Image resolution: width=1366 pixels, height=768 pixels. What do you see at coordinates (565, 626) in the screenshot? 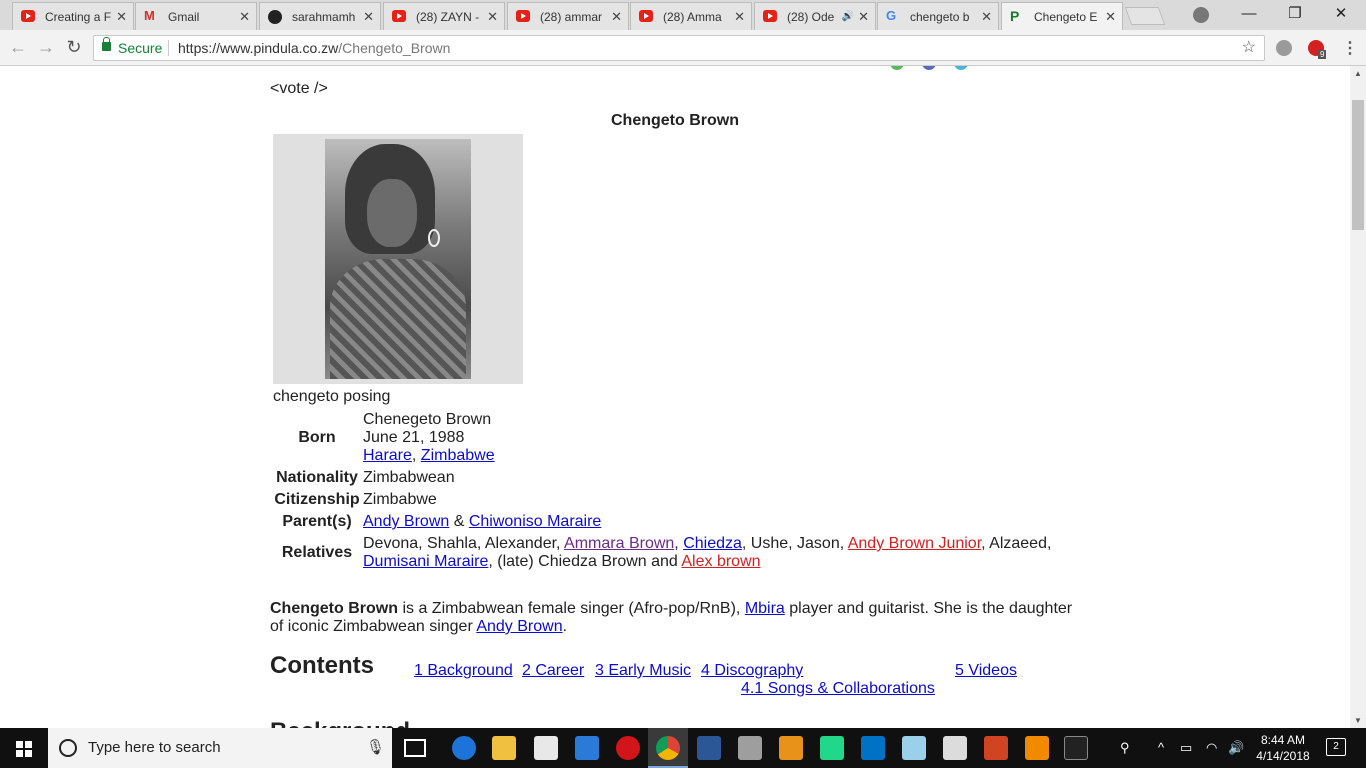
I see `intro-text: .` at bounding box center [565, 626].